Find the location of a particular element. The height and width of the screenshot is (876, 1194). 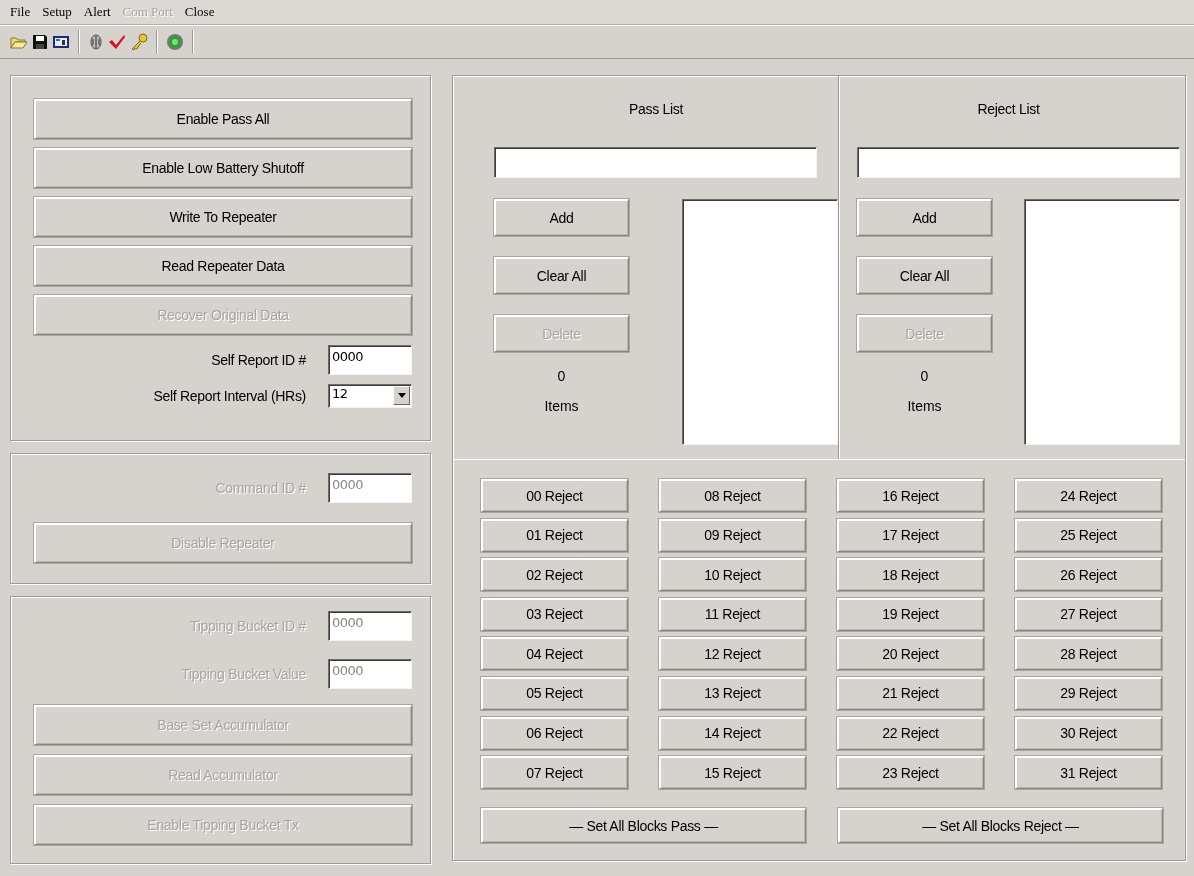

menu-item: Alert is located at coordinates (97, 12).